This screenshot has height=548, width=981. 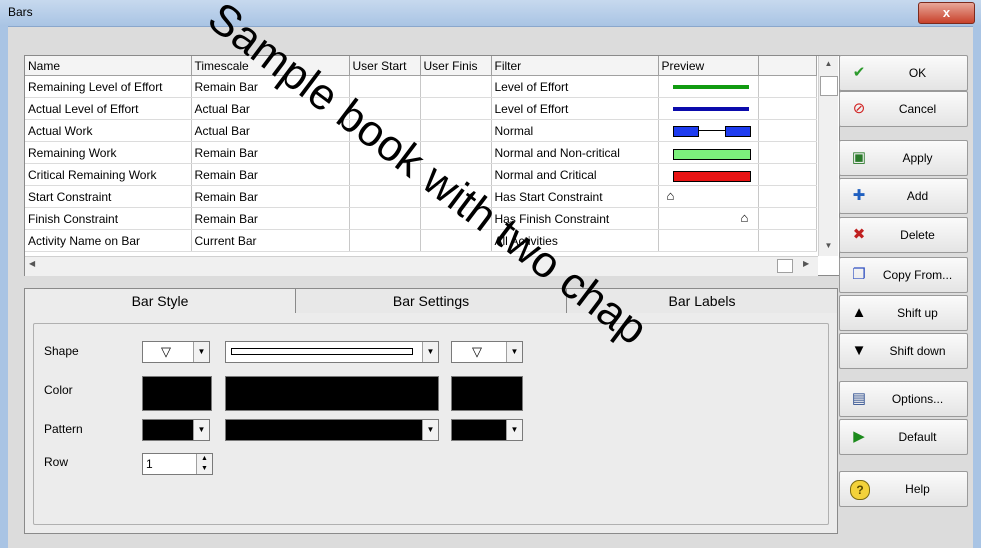 I want to click on add-button: ✚ Add, so click(x=903, y=196).